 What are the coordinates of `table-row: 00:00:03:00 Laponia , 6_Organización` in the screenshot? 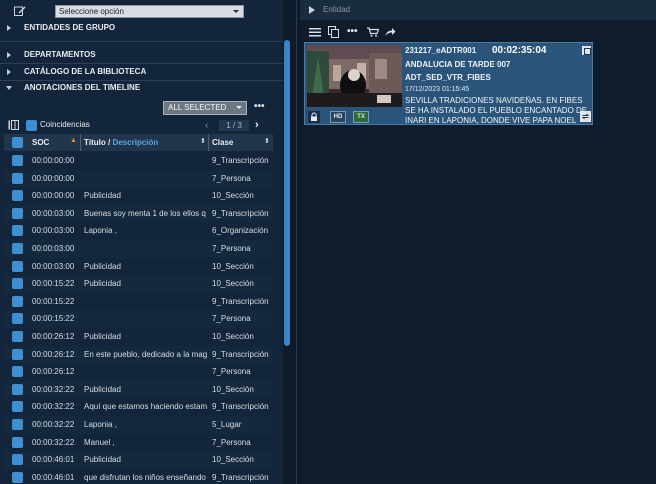 It's located at (138, 231).